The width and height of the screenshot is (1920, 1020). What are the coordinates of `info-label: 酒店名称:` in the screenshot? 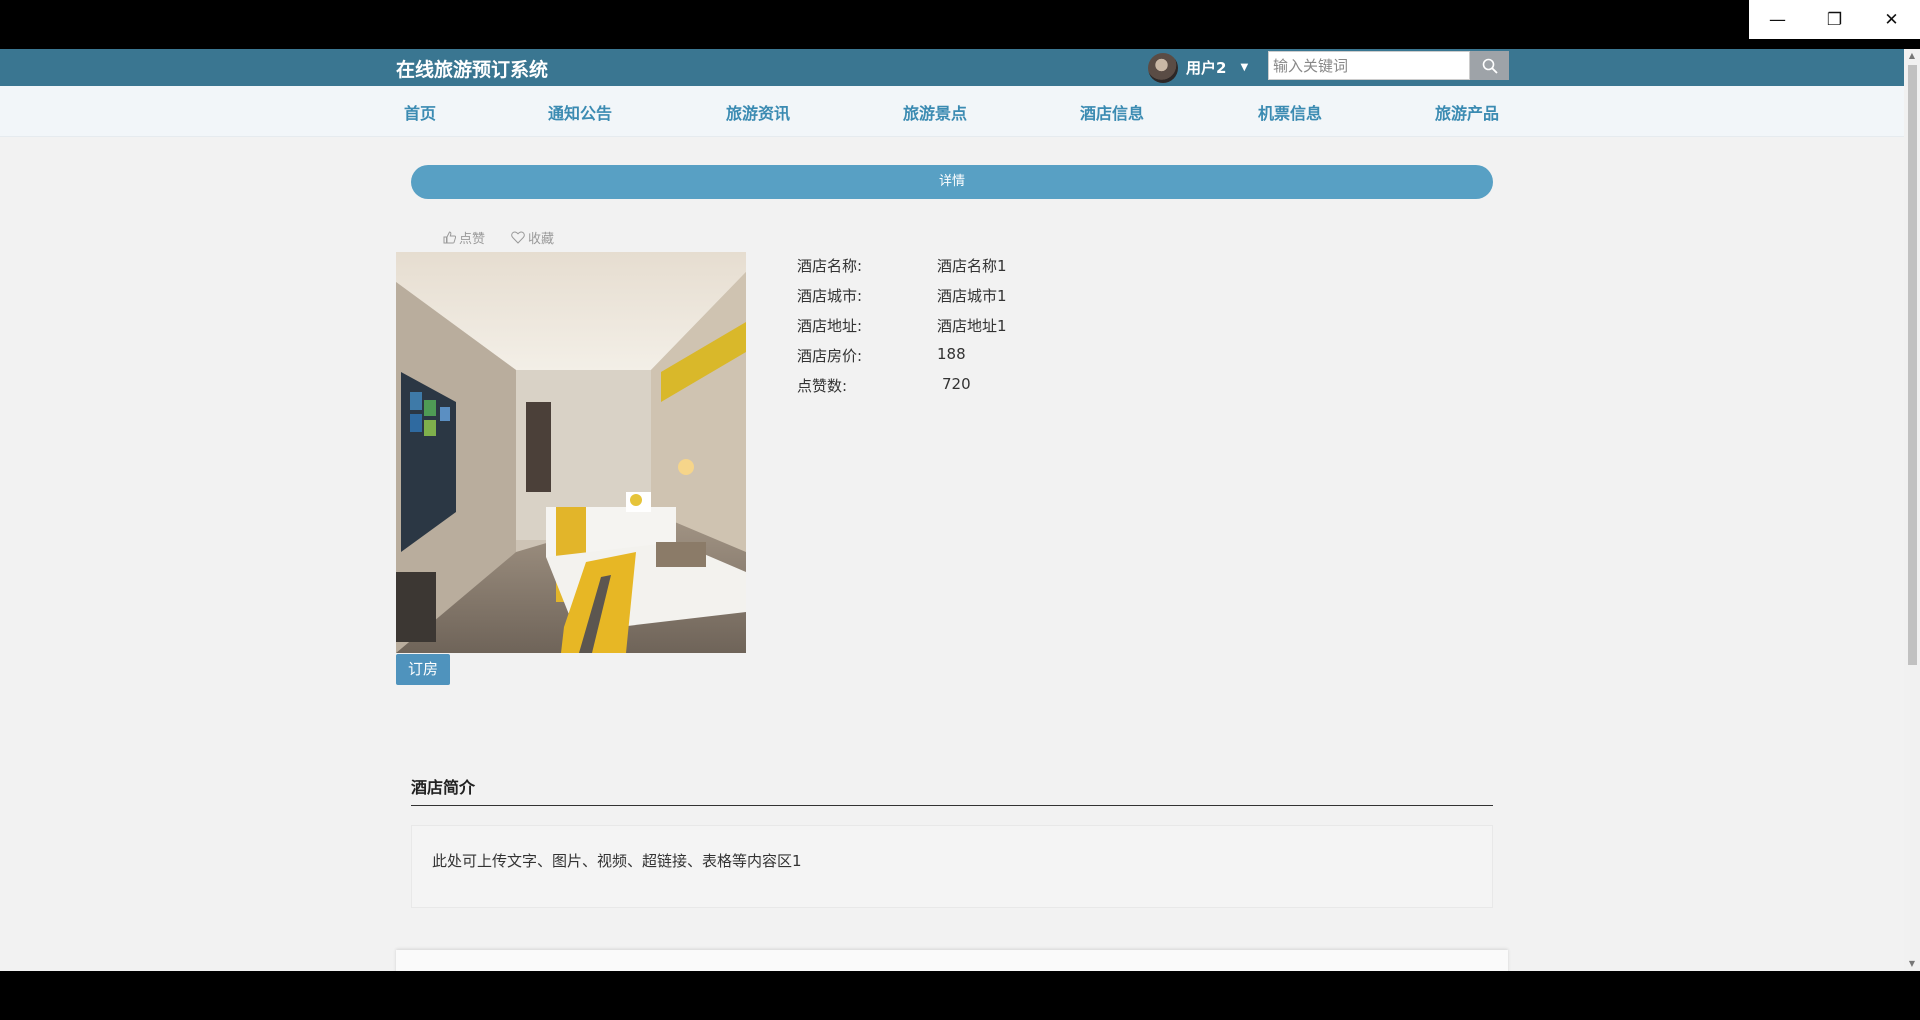 It's located at (830, 266).